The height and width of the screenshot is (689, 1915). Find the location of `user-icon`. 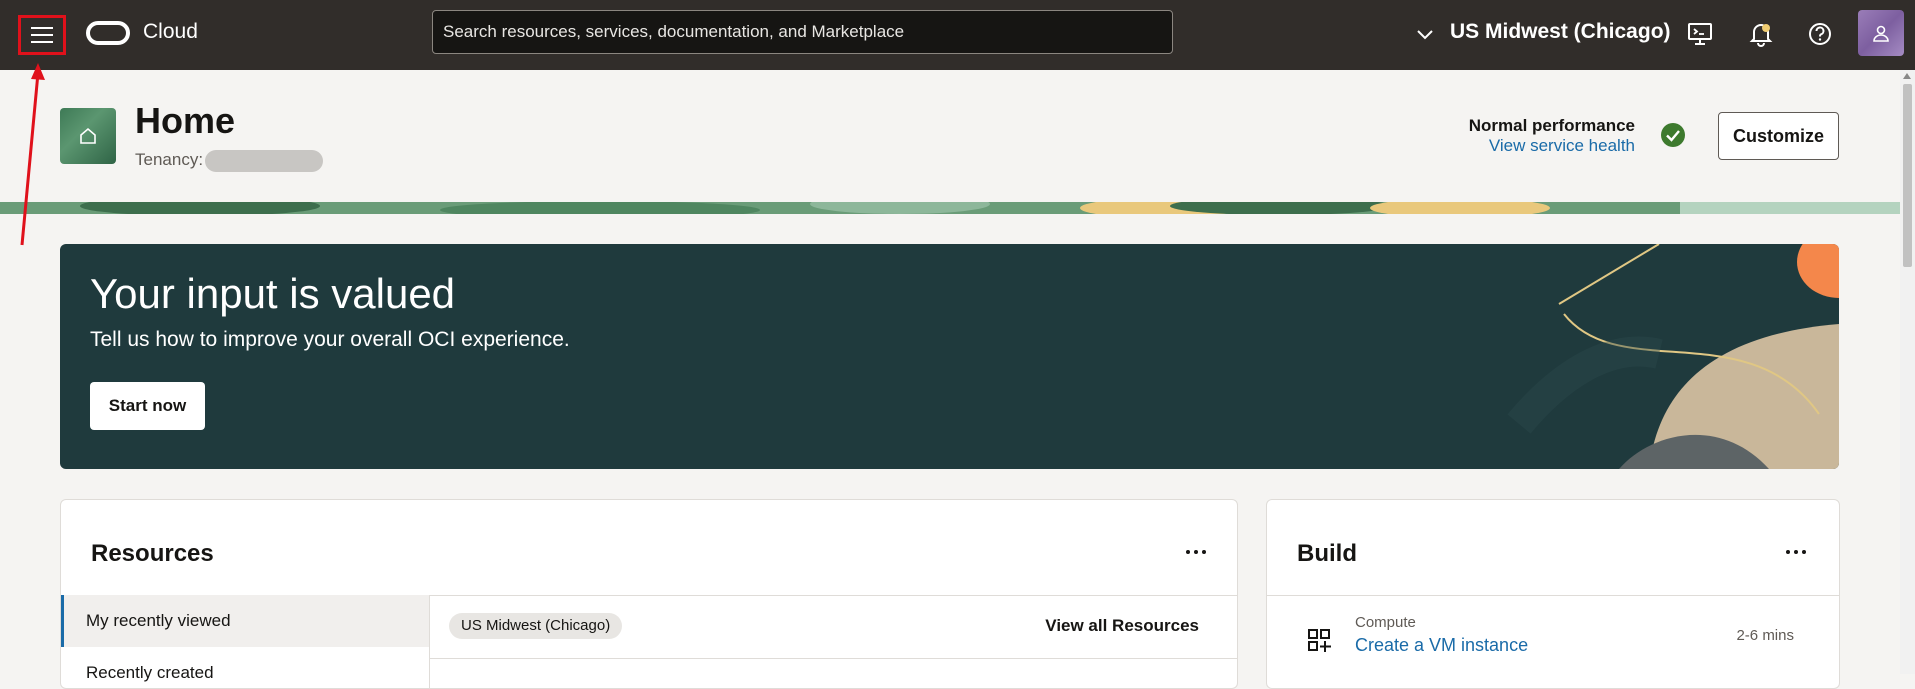

user-icon is located at coordinates (1881, 33).